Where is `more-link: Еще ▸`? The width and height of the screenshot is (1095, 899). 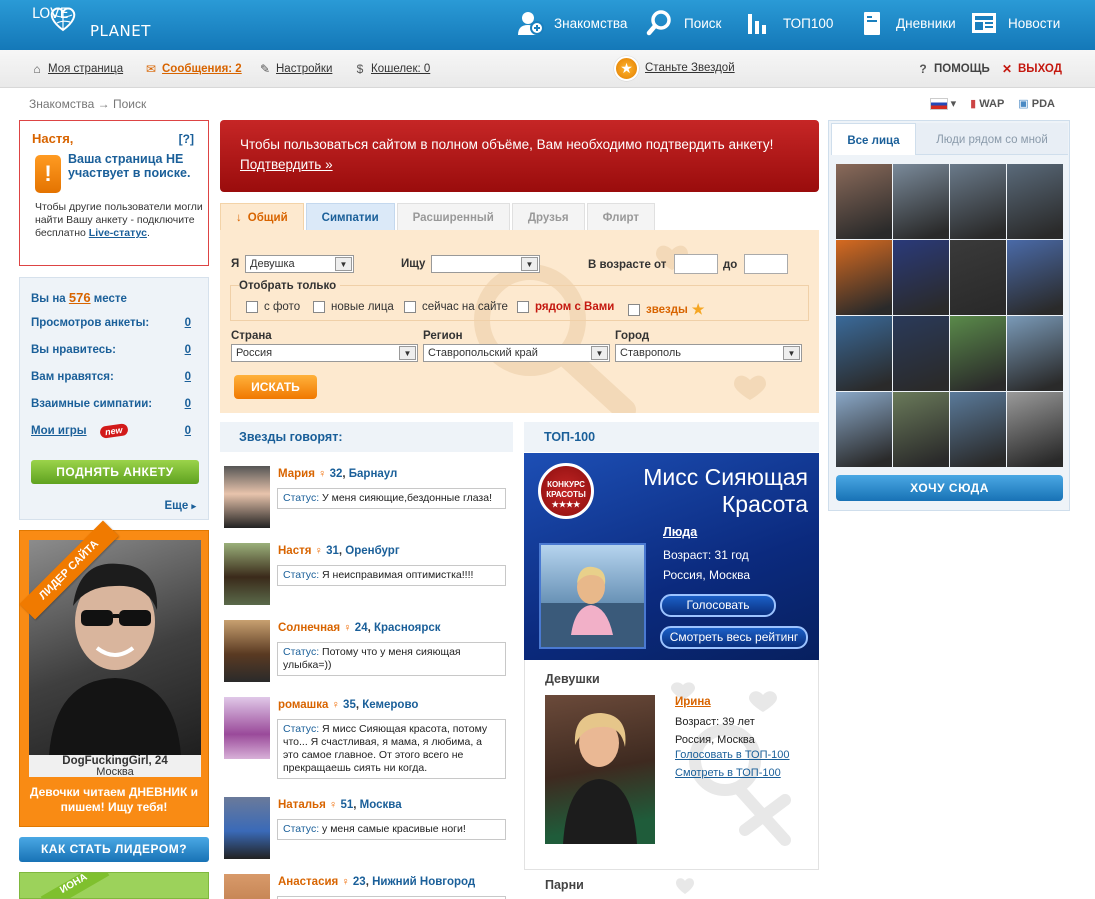
more-link: Еще ▸ is located at coordinates (180, 506).